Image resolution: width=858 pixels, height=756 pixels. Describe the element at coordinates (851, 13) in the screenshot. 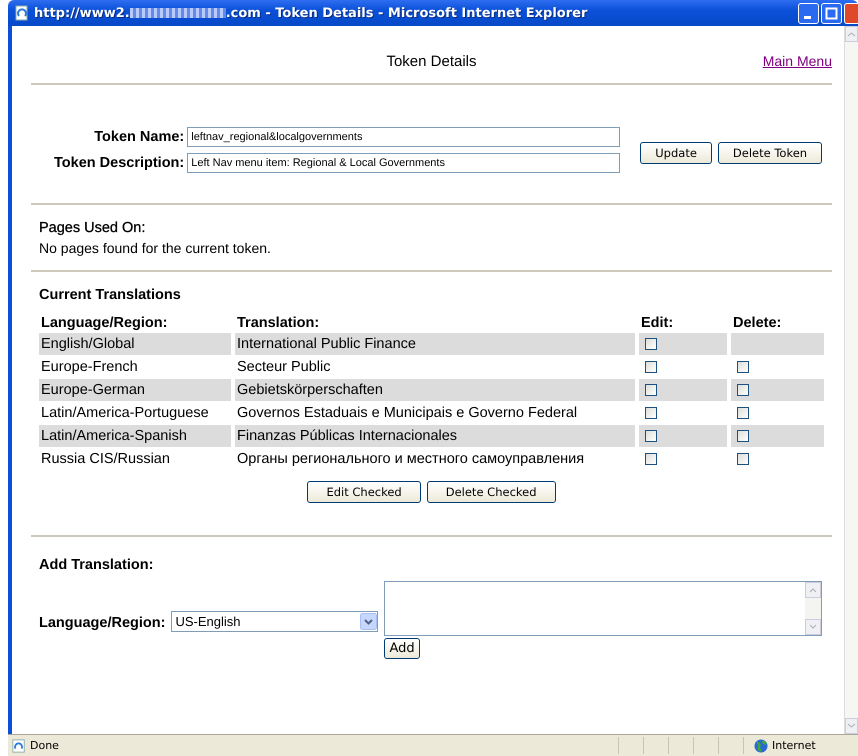

I see `close-button` at that location.